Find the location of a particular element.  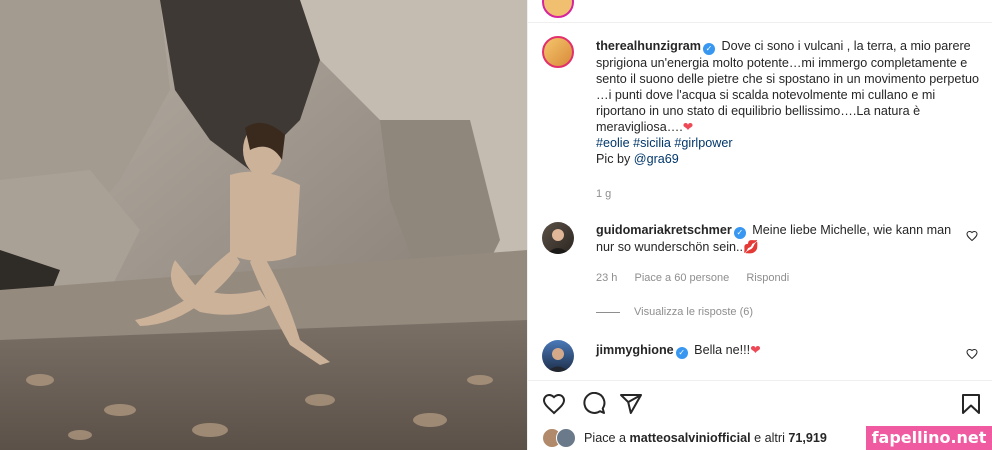

commenter-username: guidomariakretschmer is located at coordinates (664, 230).